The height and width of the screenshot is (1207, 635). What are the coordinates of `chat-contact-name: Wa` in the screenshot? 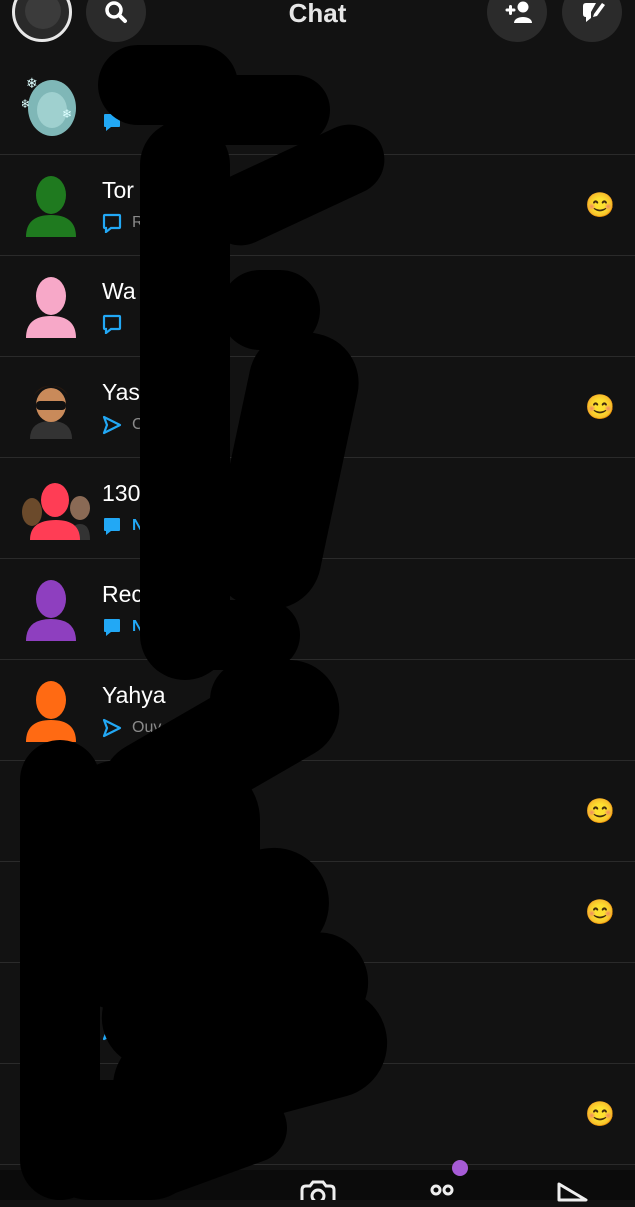 It's located at (119, 291).